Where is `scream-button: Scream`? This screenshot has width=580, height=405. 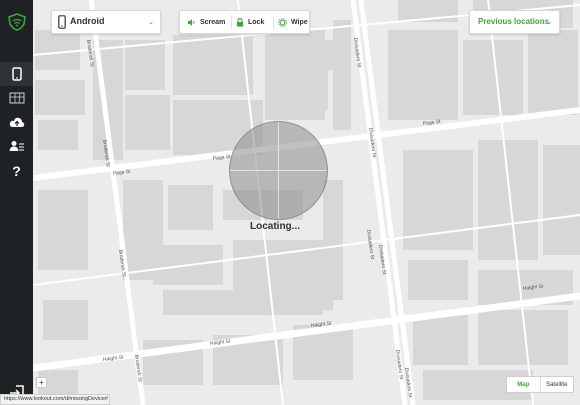 scream-button: Scream is located at coordinates (206, 22).